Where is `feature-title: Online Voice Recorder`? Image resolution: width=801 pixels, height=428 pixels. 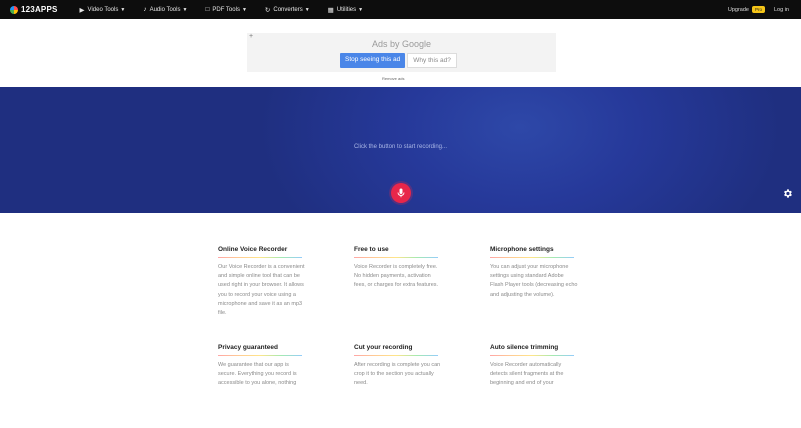 feature-title: Online Voice Recorder is located at coordinates (253, 249).